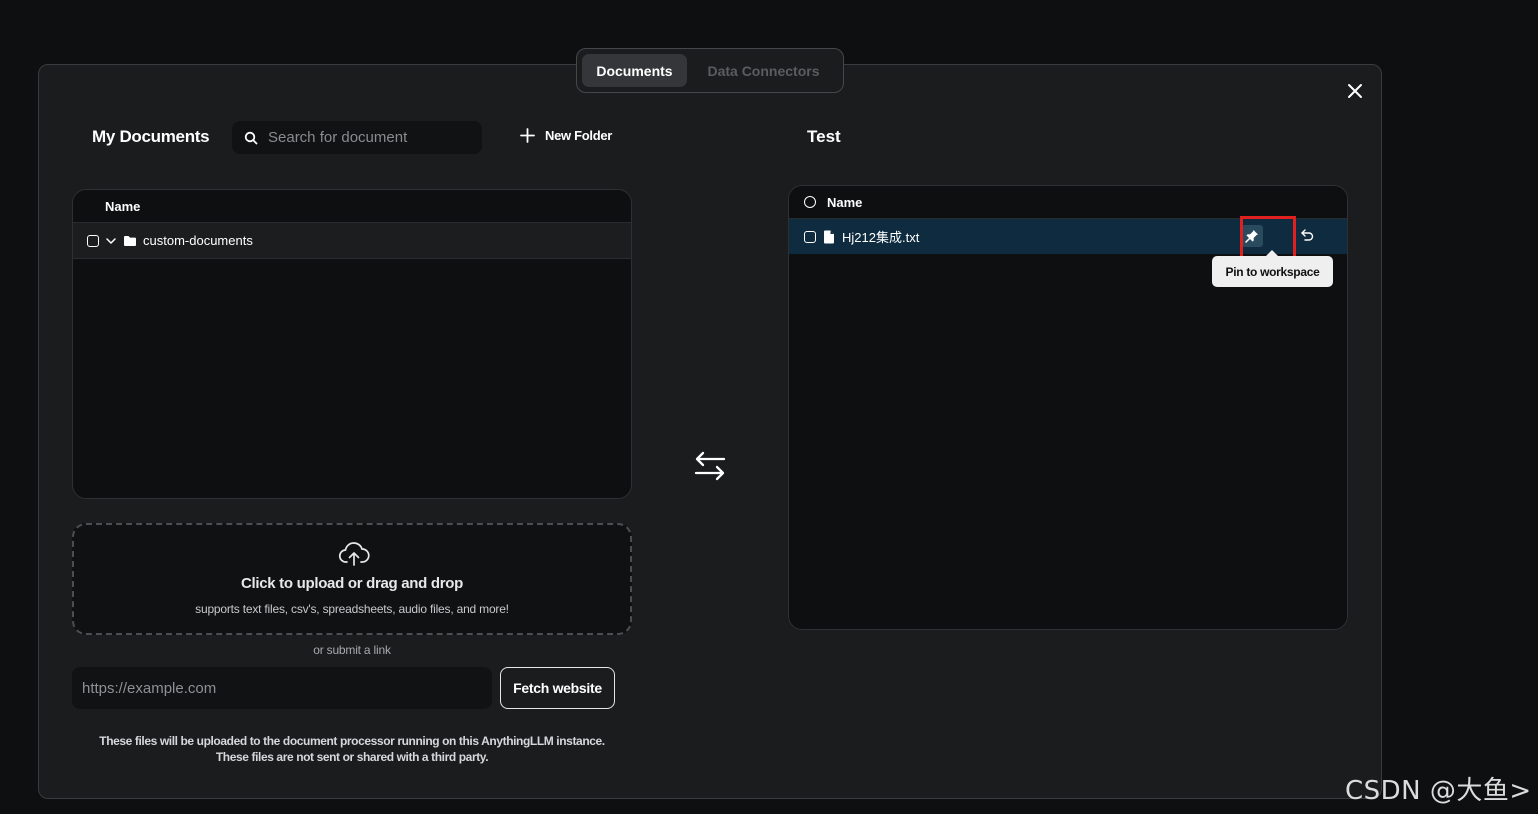 Image resolution: width=1538 pixels, height=814 pixels. I want to click on close-icon, so click(1355, 91).